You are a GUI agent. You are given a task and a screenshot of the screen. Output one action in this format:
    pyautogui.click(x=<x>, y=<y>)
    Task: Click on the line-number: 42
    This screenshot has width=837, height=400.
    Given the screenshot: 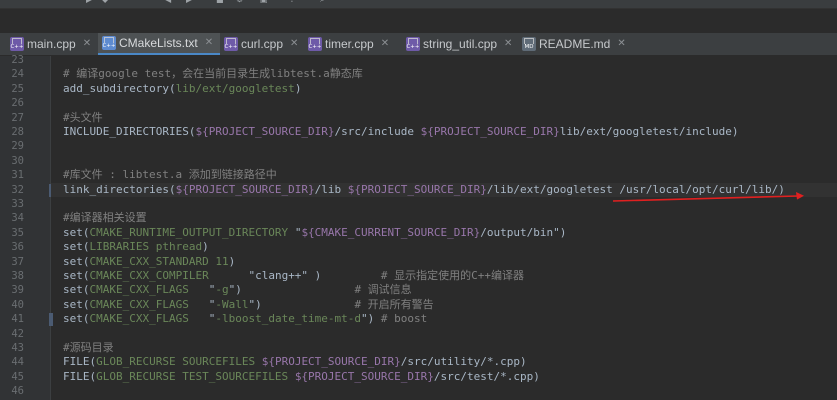 What is the action you would take?
    pyautogui.click(x=17, y=333)
    